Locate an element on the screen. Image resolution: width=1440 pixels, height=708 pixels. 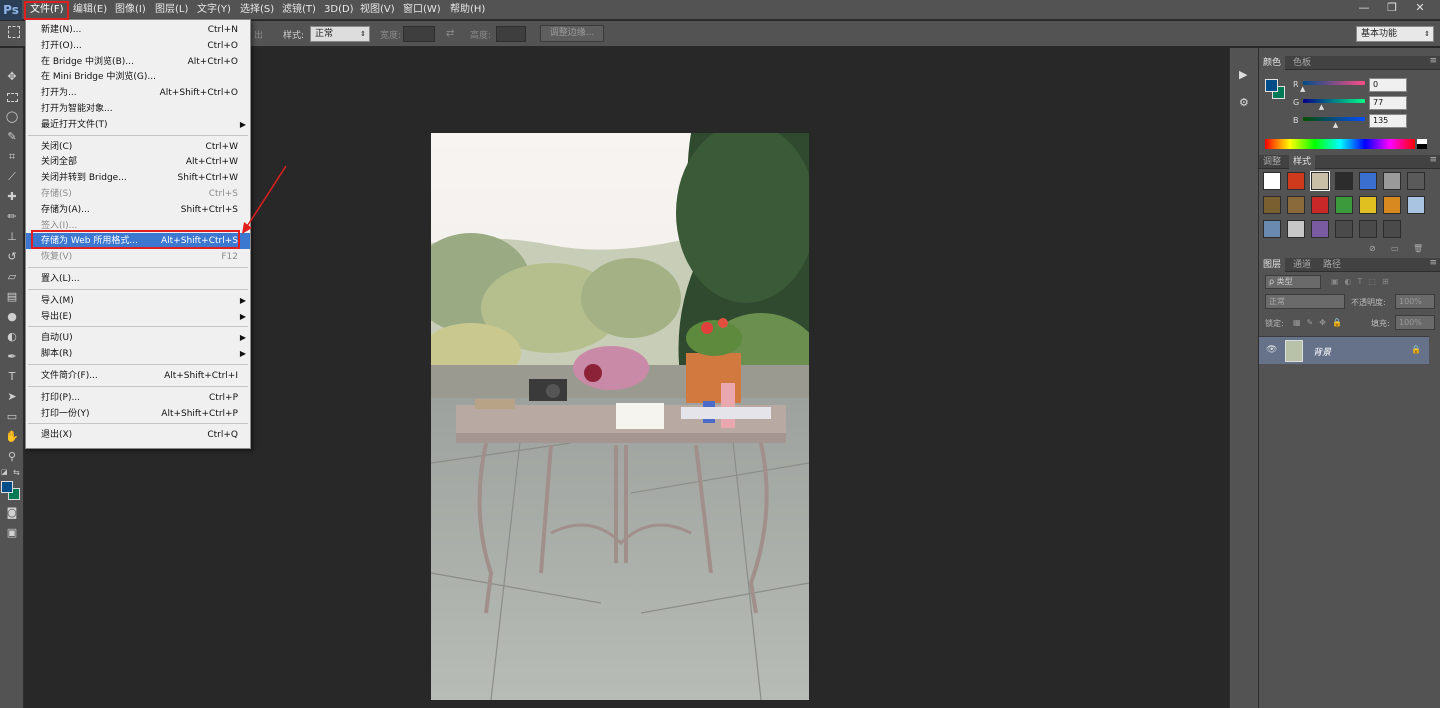
menu-6: 滤镜(T) is located at coordinates (299, 10).